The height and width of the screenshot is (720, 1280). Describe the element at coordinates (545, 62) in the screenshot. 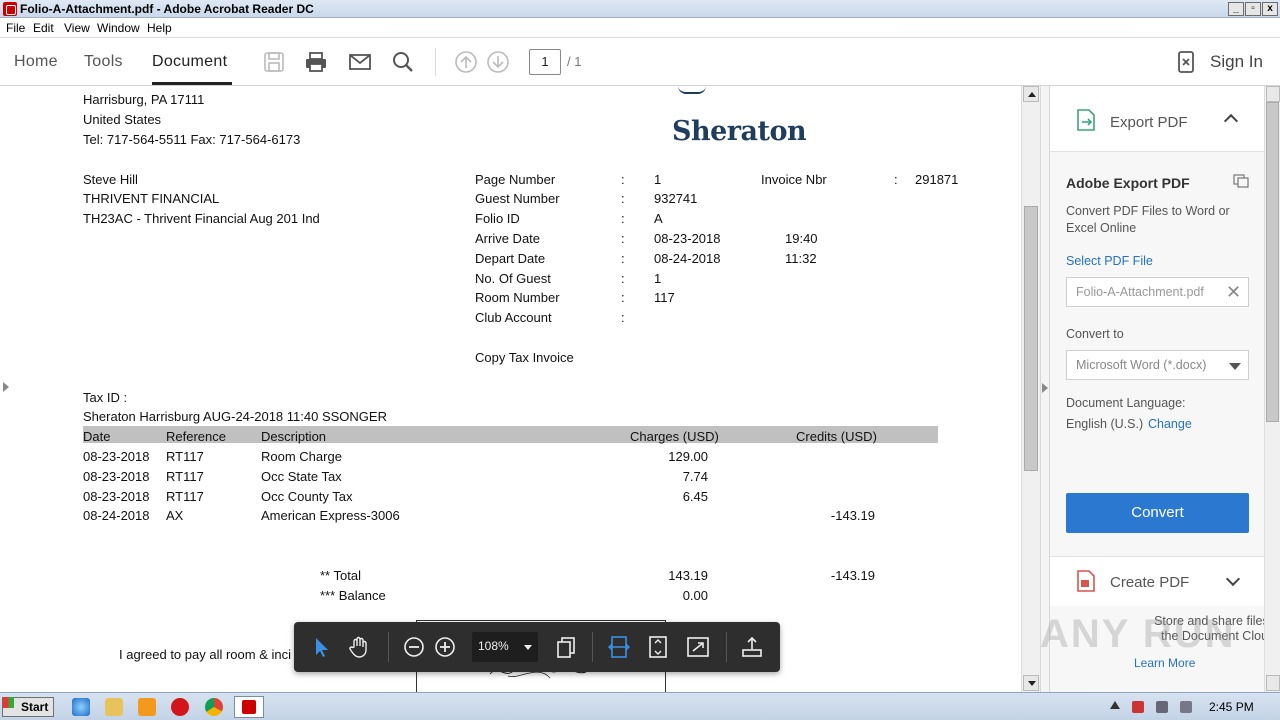

I see `page-number-input: 1` at that location.